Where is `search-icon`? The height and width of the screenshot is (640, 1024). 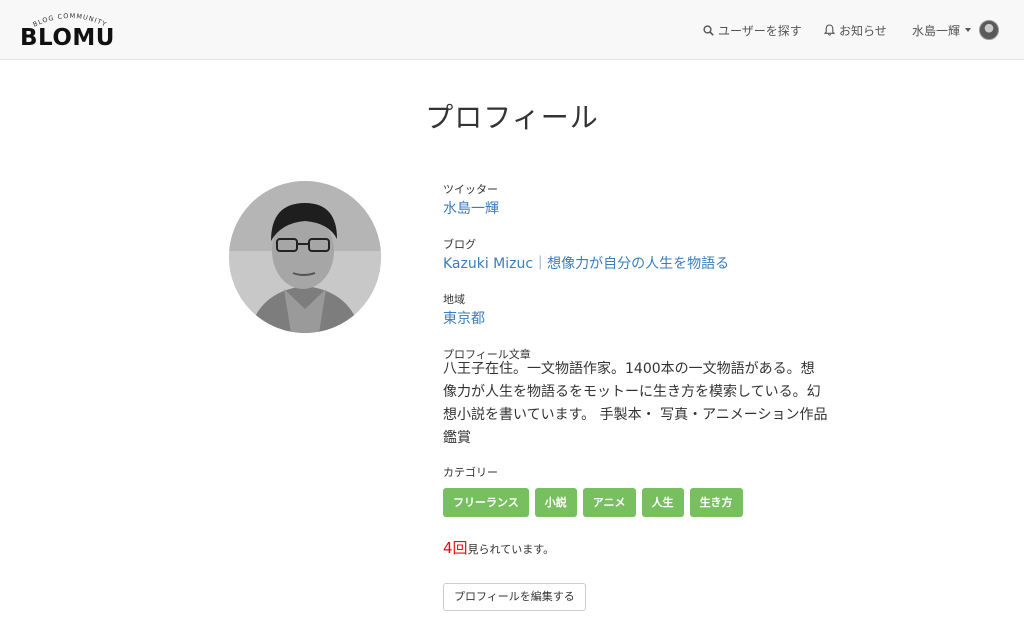
search-icon is located at coordinates (708, 30).